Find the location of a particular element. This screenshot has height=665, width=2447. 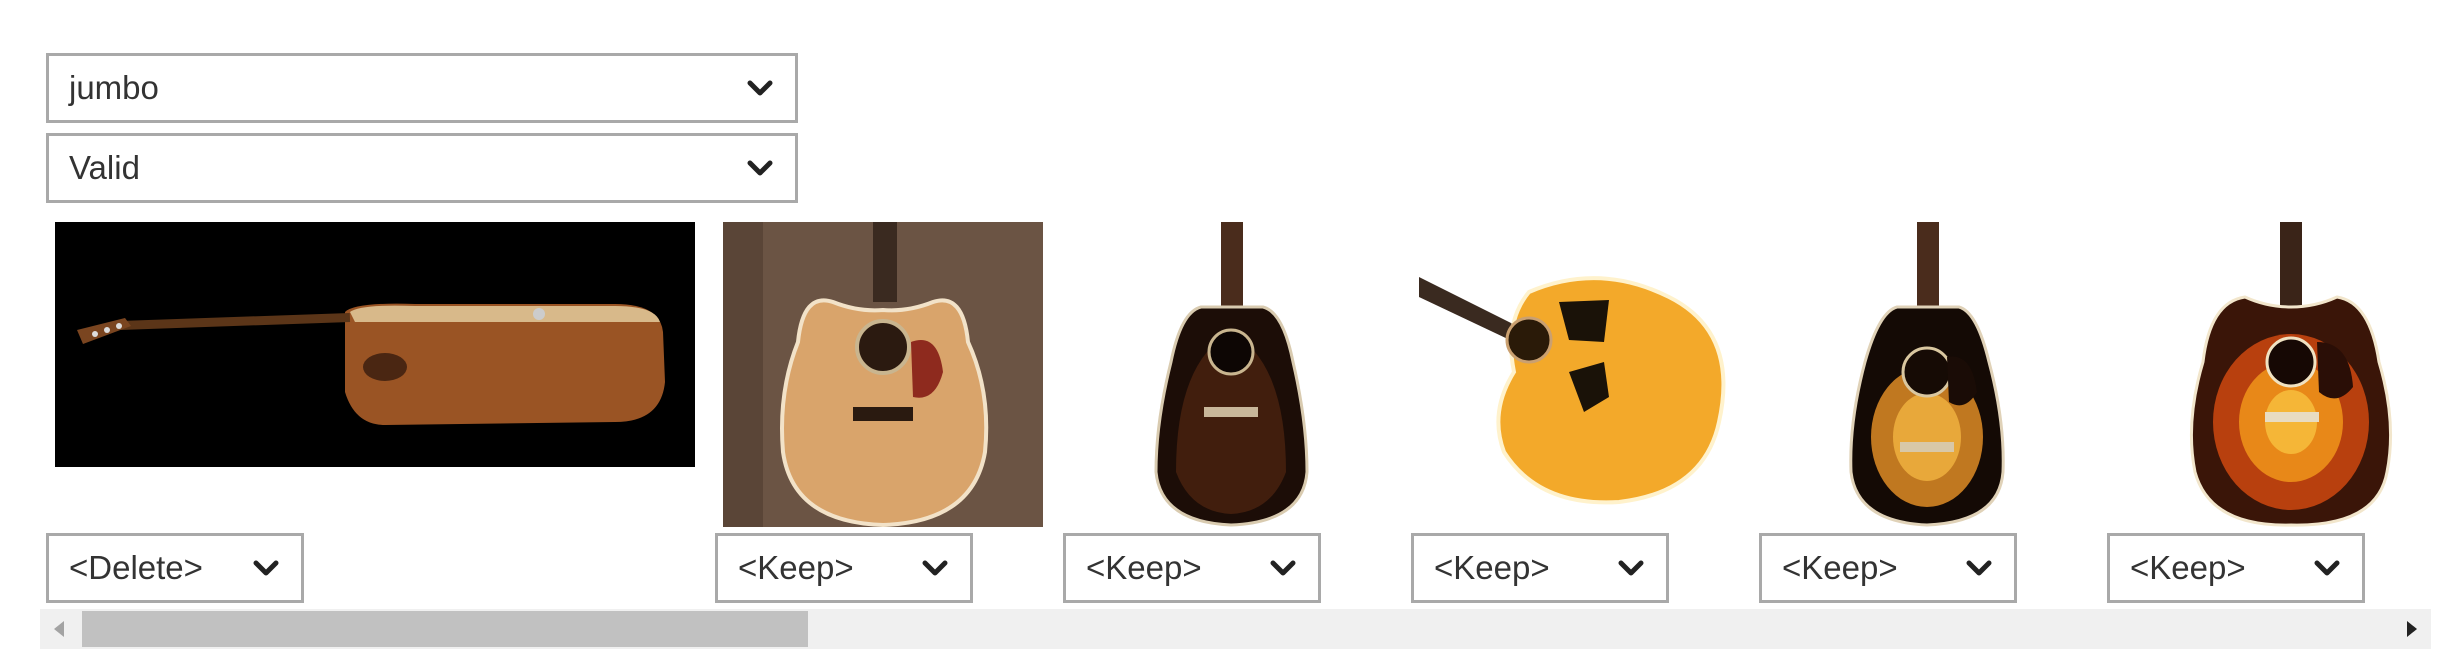

item-action-select-3: <Keep> is located at coordinates (1192, 568).